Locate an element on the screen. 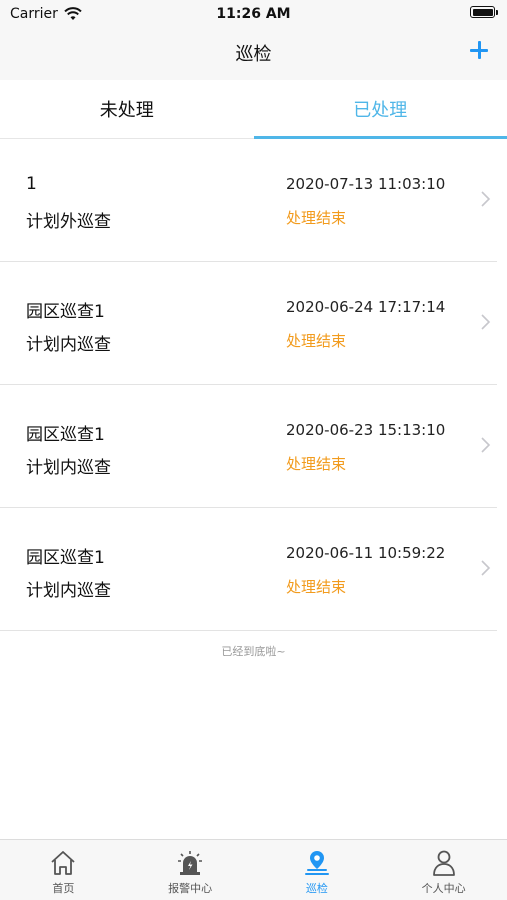 Image resolution: width=507 pixels, height=900 pixels. item-date: 2020-07-13 11:03:10 is located at coordinates (366, 184).